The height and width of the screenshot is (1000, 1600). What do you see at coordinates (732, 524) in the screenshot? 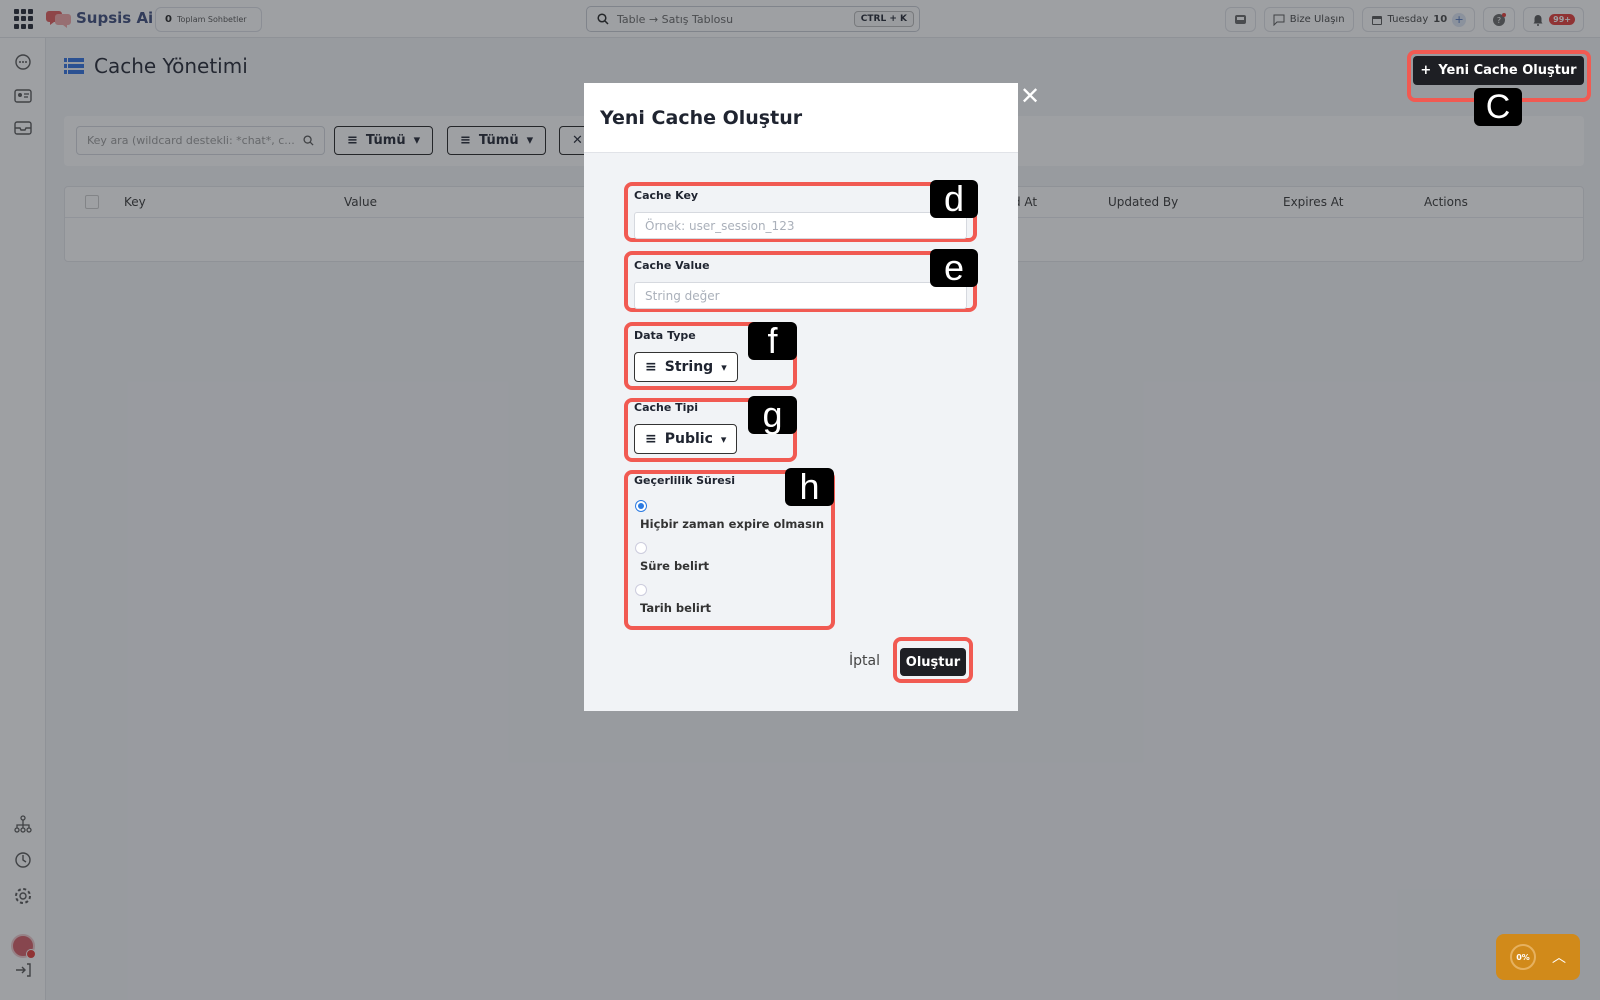
I see `option-never-expire: Hiçbir zaman expire olmasın` at bounding box center [732, 524].